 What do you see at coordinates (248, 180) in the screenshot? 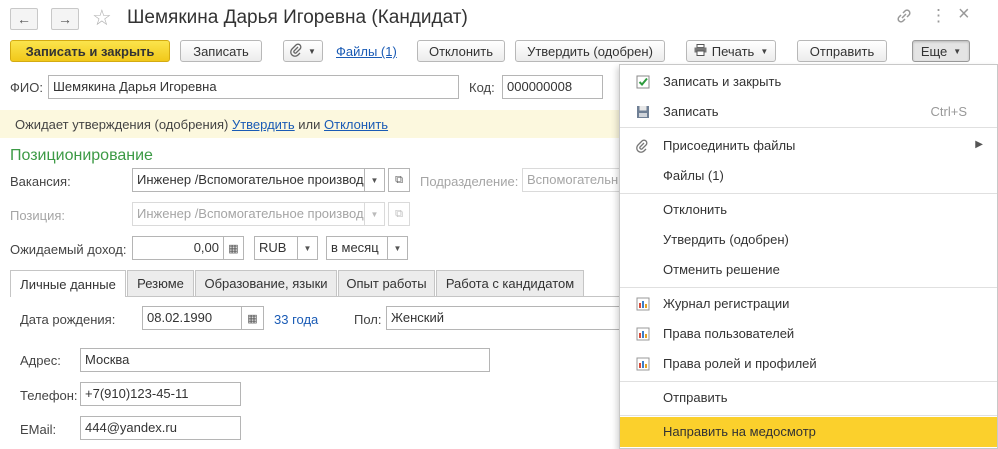
I see `vacancy-input: Инженер /Вспомогательное производ` at bounding box center [248, 180].